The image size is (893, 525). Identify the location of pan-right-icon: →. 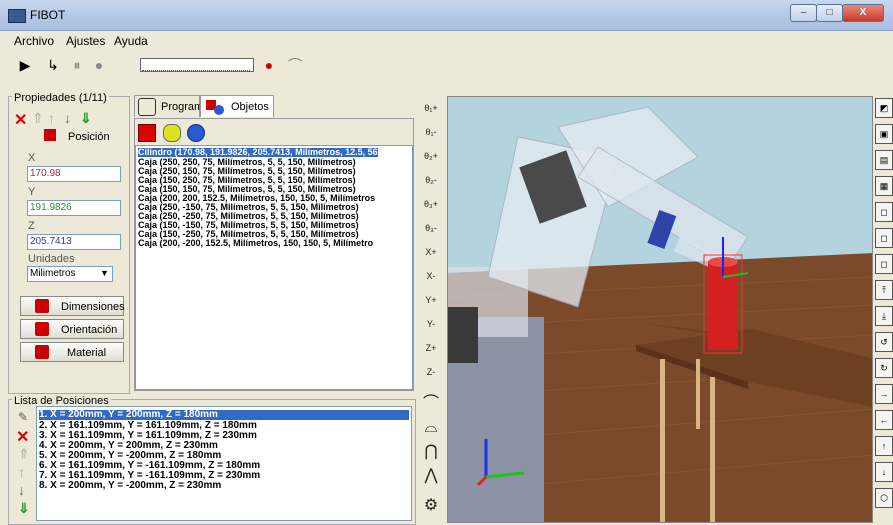
(884, 394).